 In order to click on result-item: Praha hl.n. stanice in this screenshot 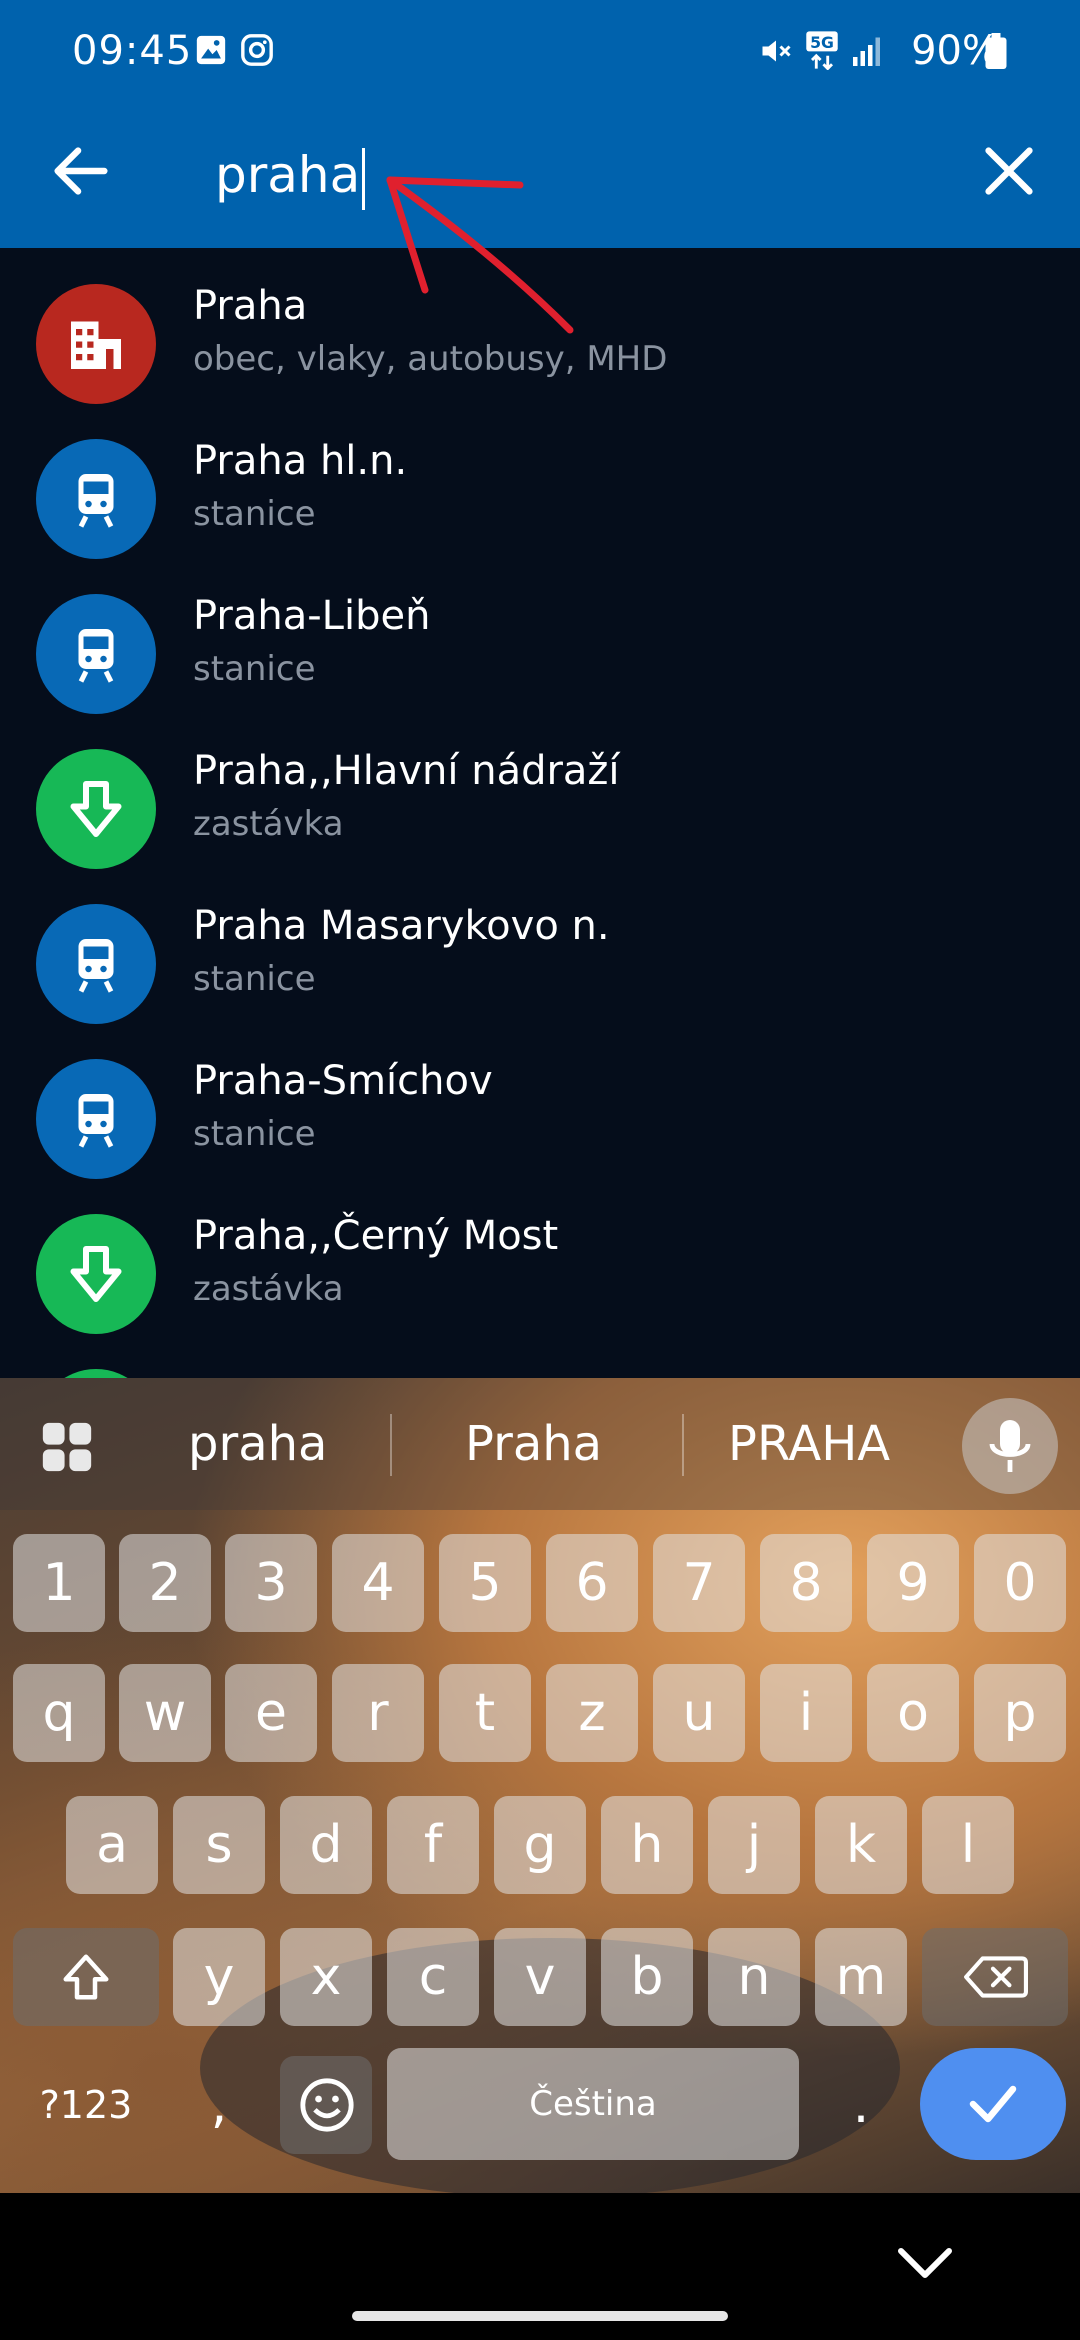, I will do `click(540, 497)`.